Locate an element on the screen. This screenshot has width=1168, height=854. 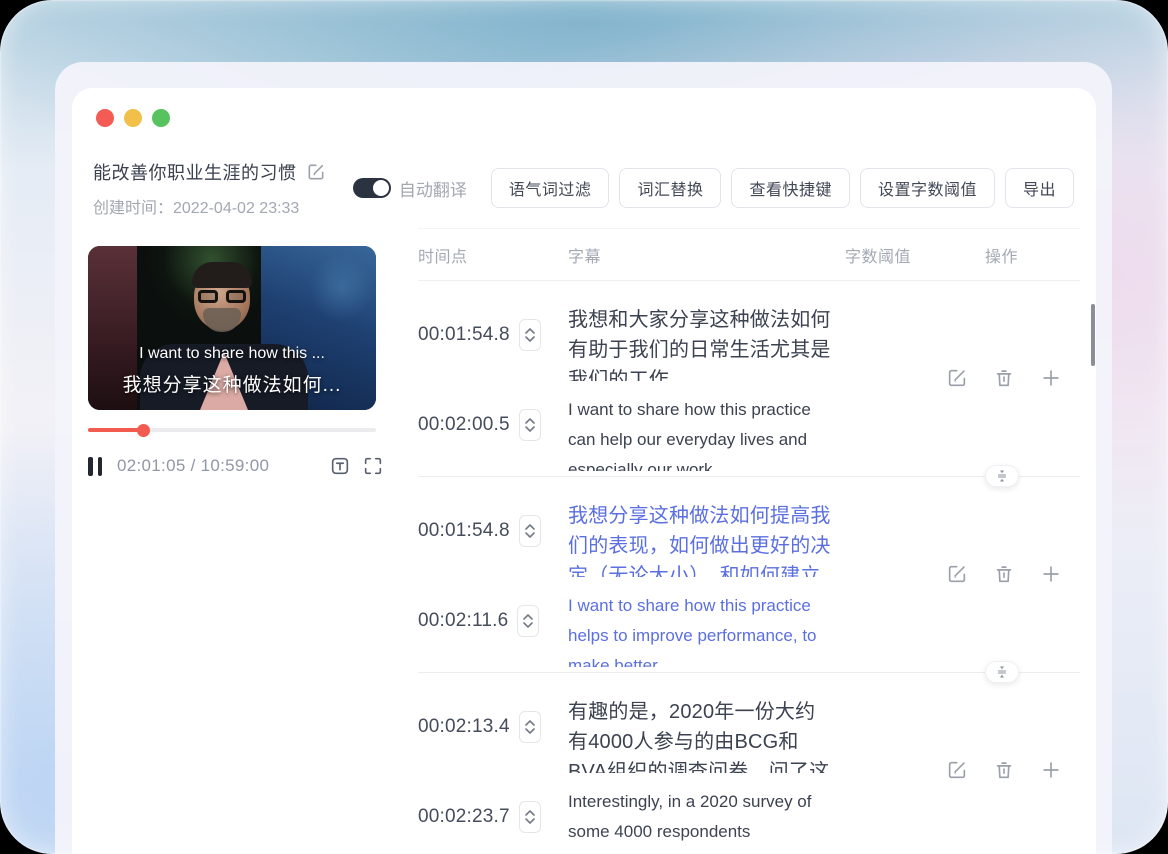
window-controls is located at coordinates (133, 118).